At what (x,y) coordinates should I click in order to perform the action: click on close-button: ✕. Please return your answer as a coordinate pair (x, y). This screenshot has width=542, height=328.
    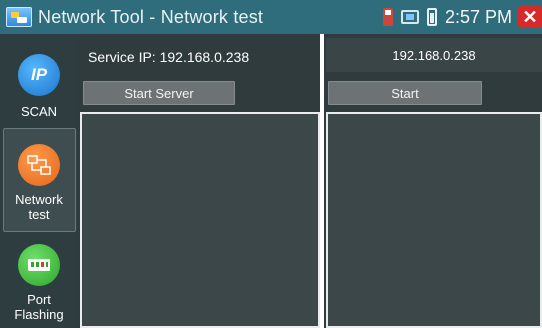
    Looking at the image, I should click on (530, 17).